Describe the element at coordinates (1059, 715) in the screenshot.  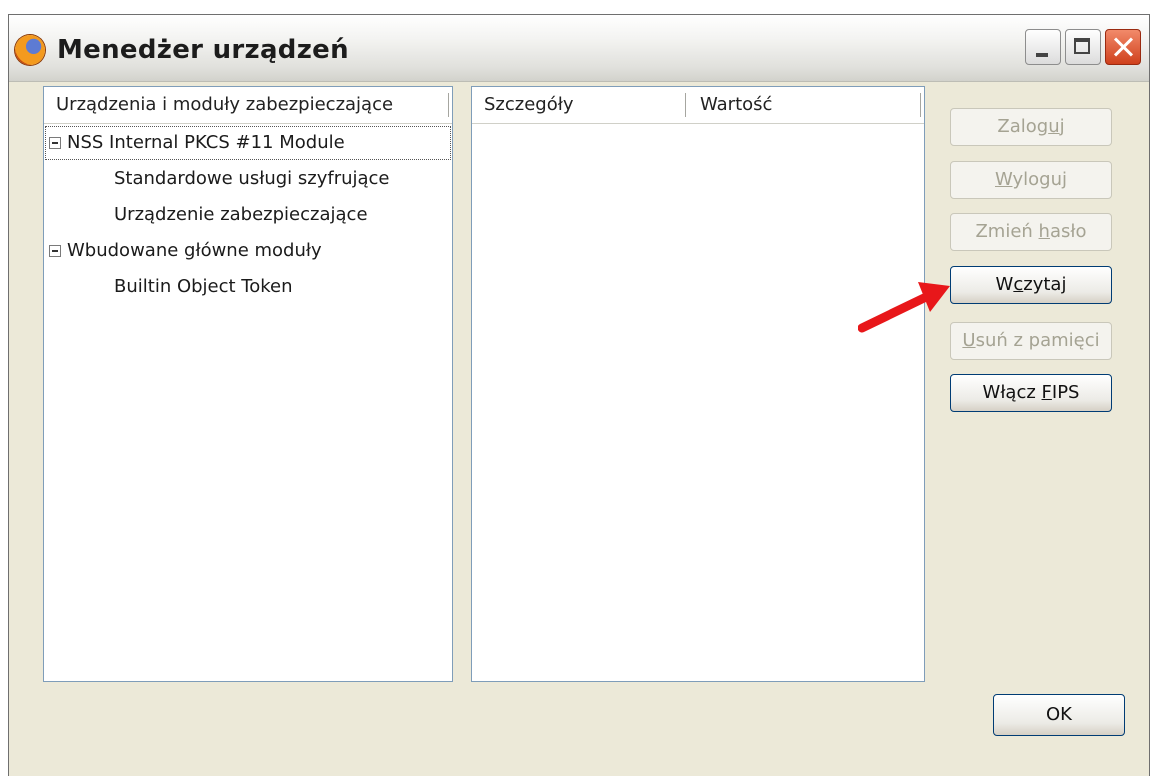
I see `ok-button: OK` at that location.